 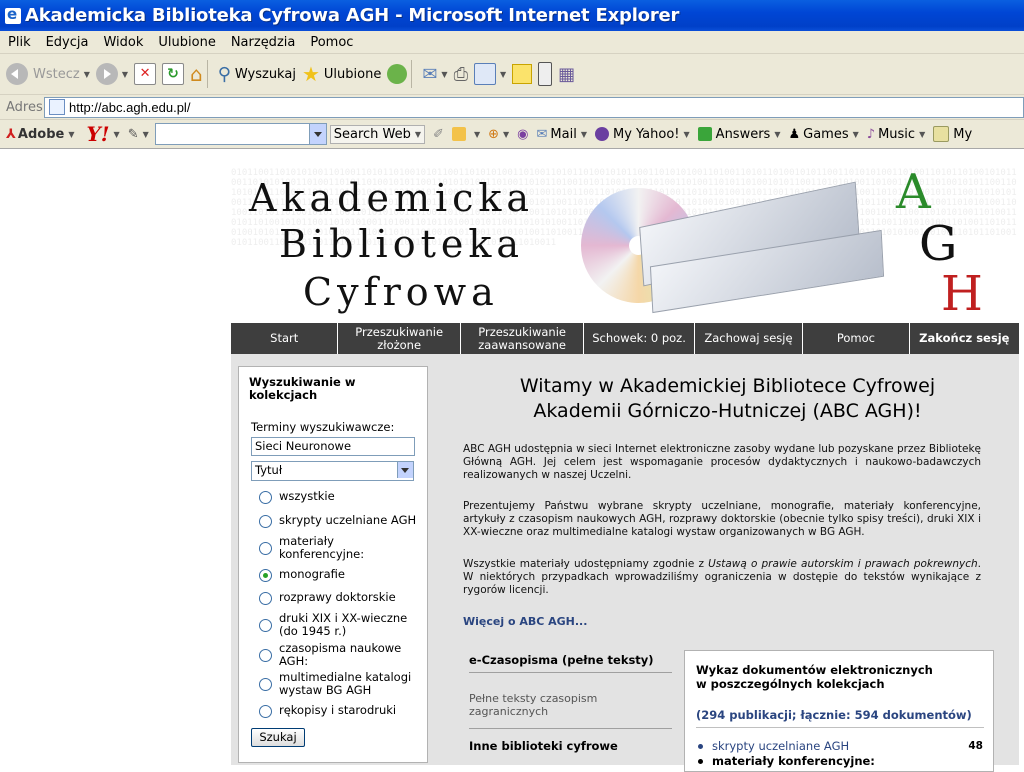 What do you see at coordinates (444, 74) in the screenshot?
I see `mail-dropdown-icon: ▼` at bounding box center [444, 74].